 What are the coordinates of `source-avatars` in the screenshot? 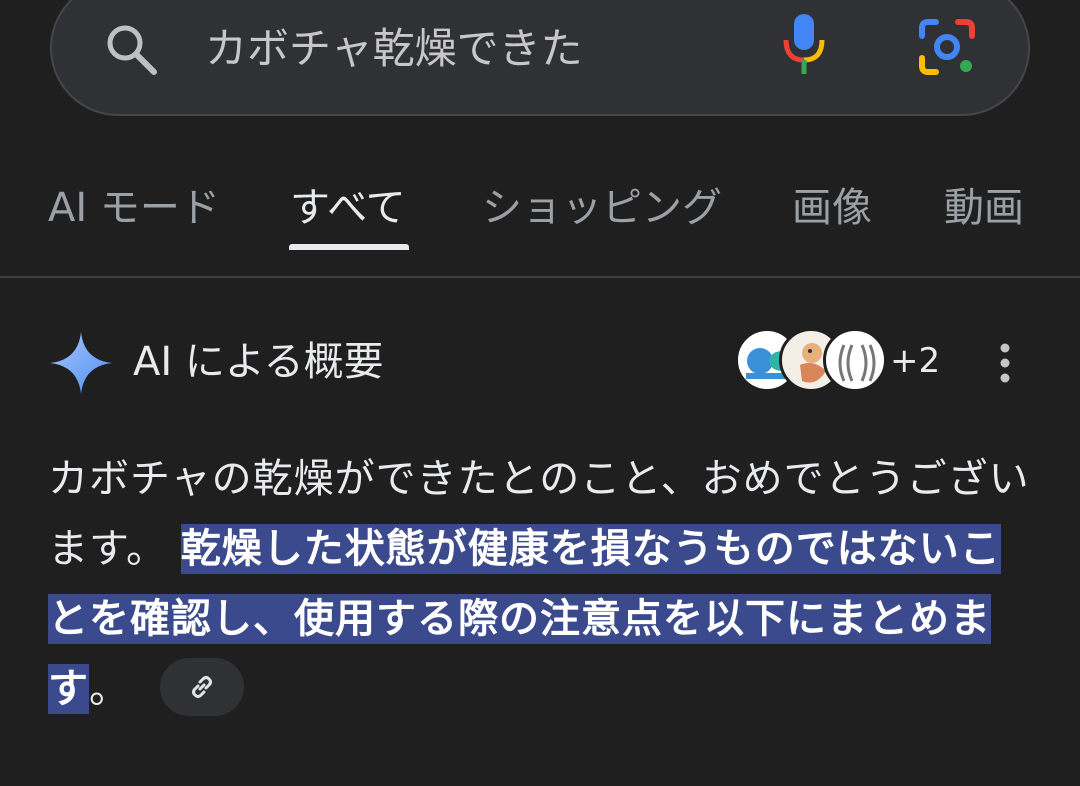 It's located at (815, 361).